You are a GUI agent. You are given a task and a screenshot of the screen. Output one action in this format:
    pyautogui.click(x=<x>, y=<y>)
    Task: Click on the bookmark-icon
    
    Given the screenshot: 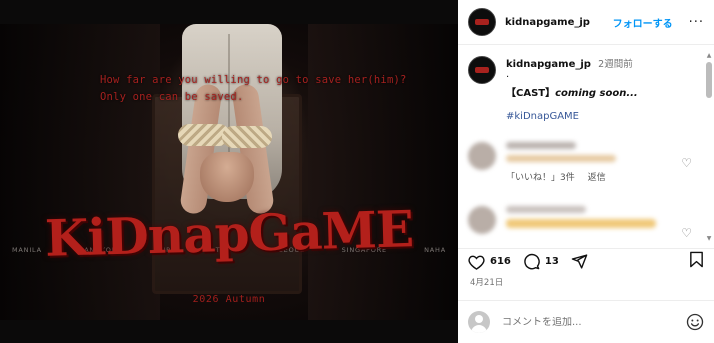 What is the action you would take?
    pyautogui.click(x=696, y=261)
    